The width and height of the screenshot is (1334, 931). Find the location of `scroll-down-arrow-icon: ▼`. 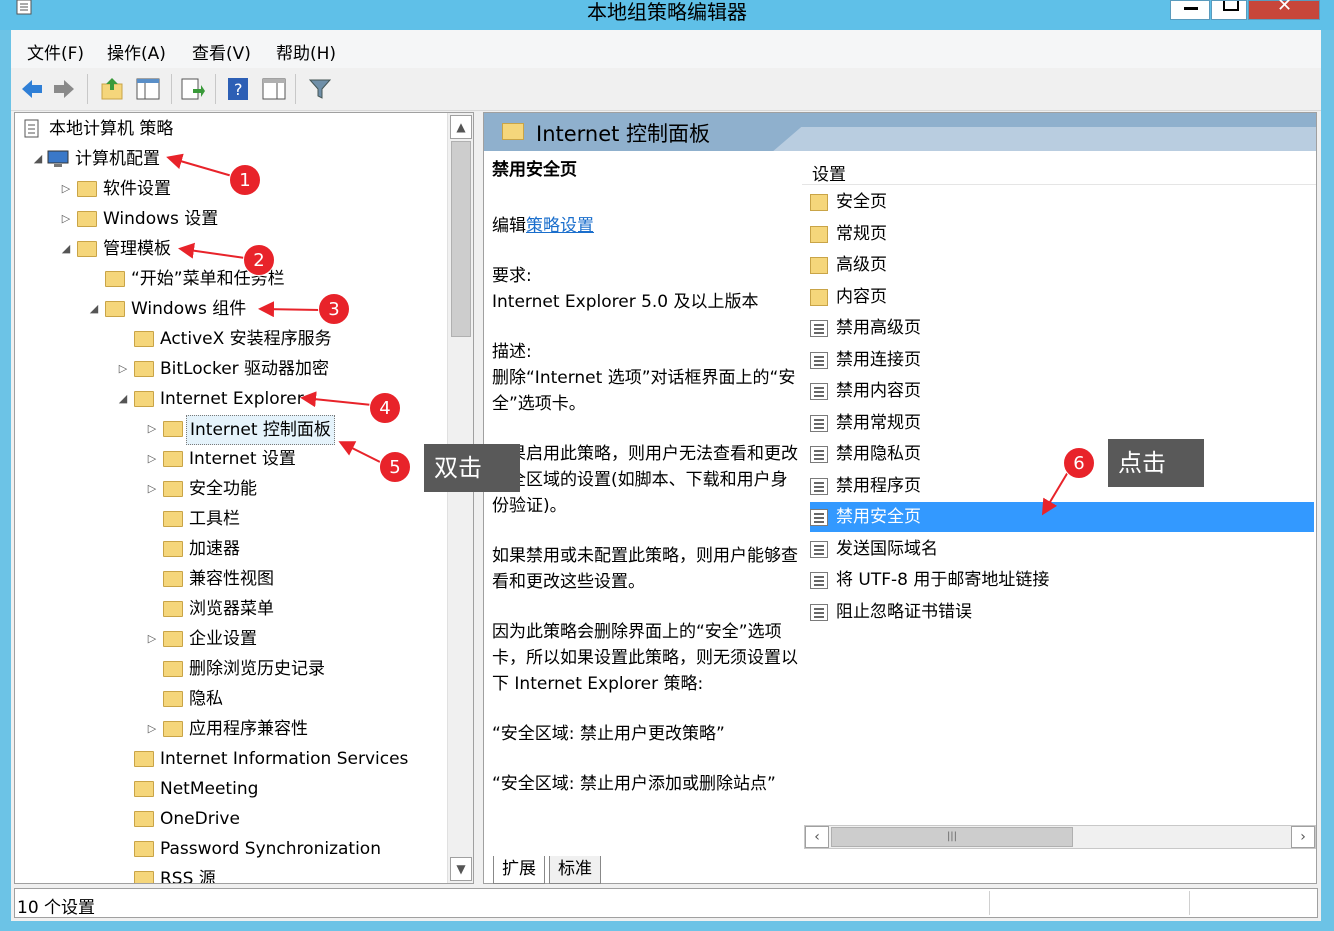

scroll-down-arrow-icon: ▼ is located at coordinates (461, 869).